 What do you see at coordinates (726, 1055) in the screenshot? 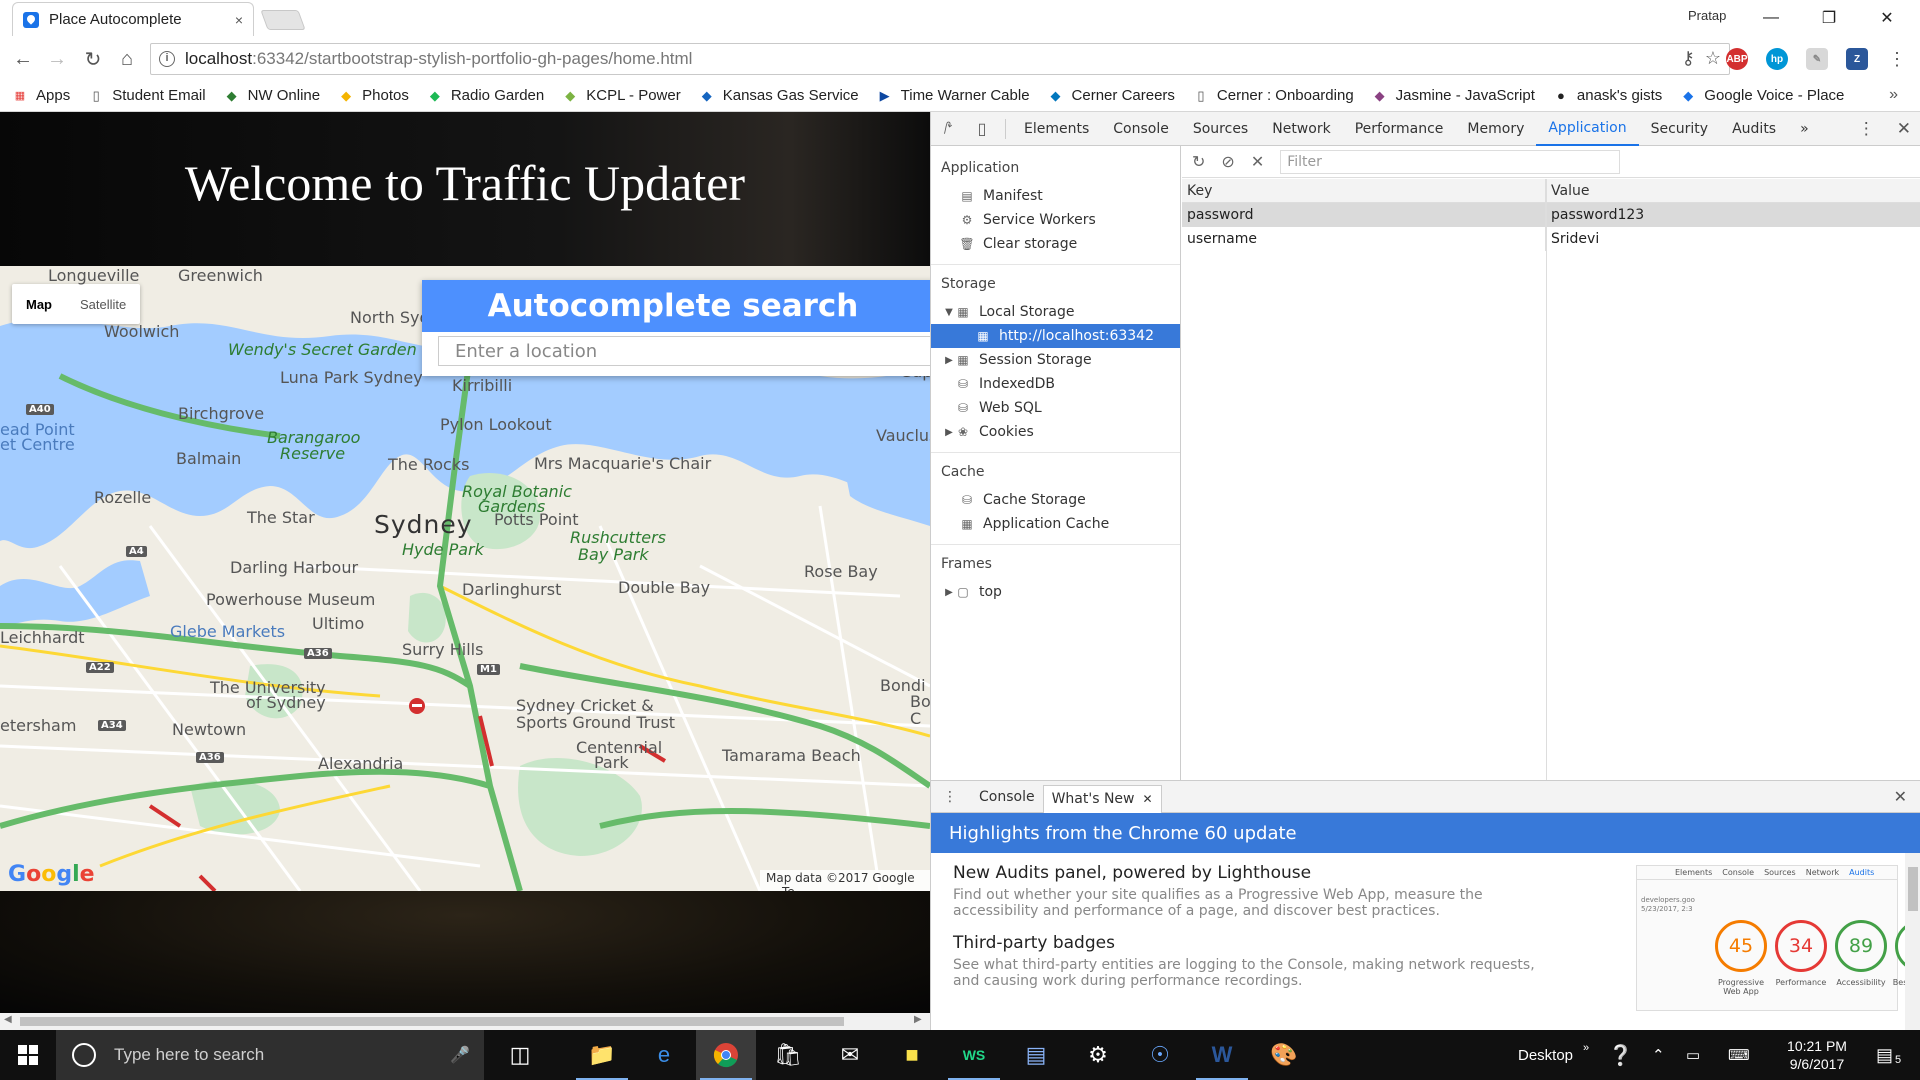
I see `chrome-icon` at bounding box center [726, 1055].